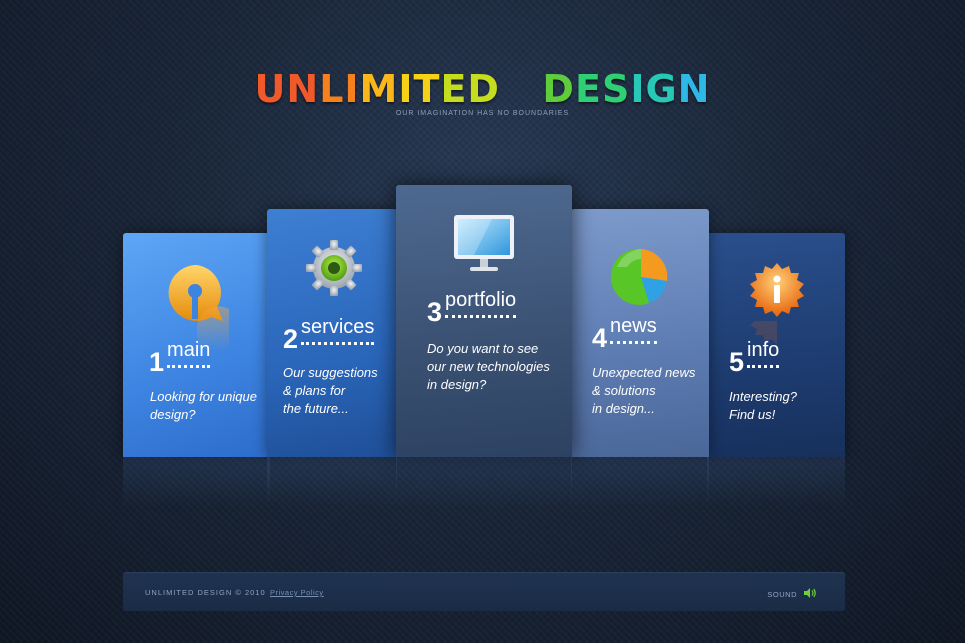  I want to click on logo-word-design: DESIGN, so click(626, 89).